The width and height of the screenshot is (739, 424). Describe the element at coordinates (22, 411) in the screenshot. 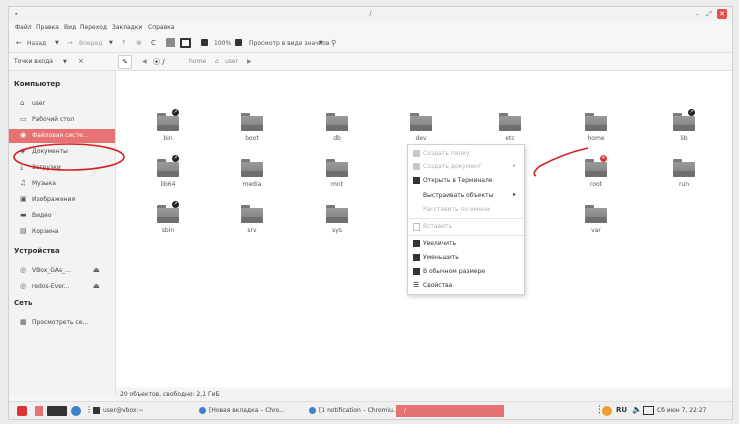

I see `app-menu-icon` at that location.